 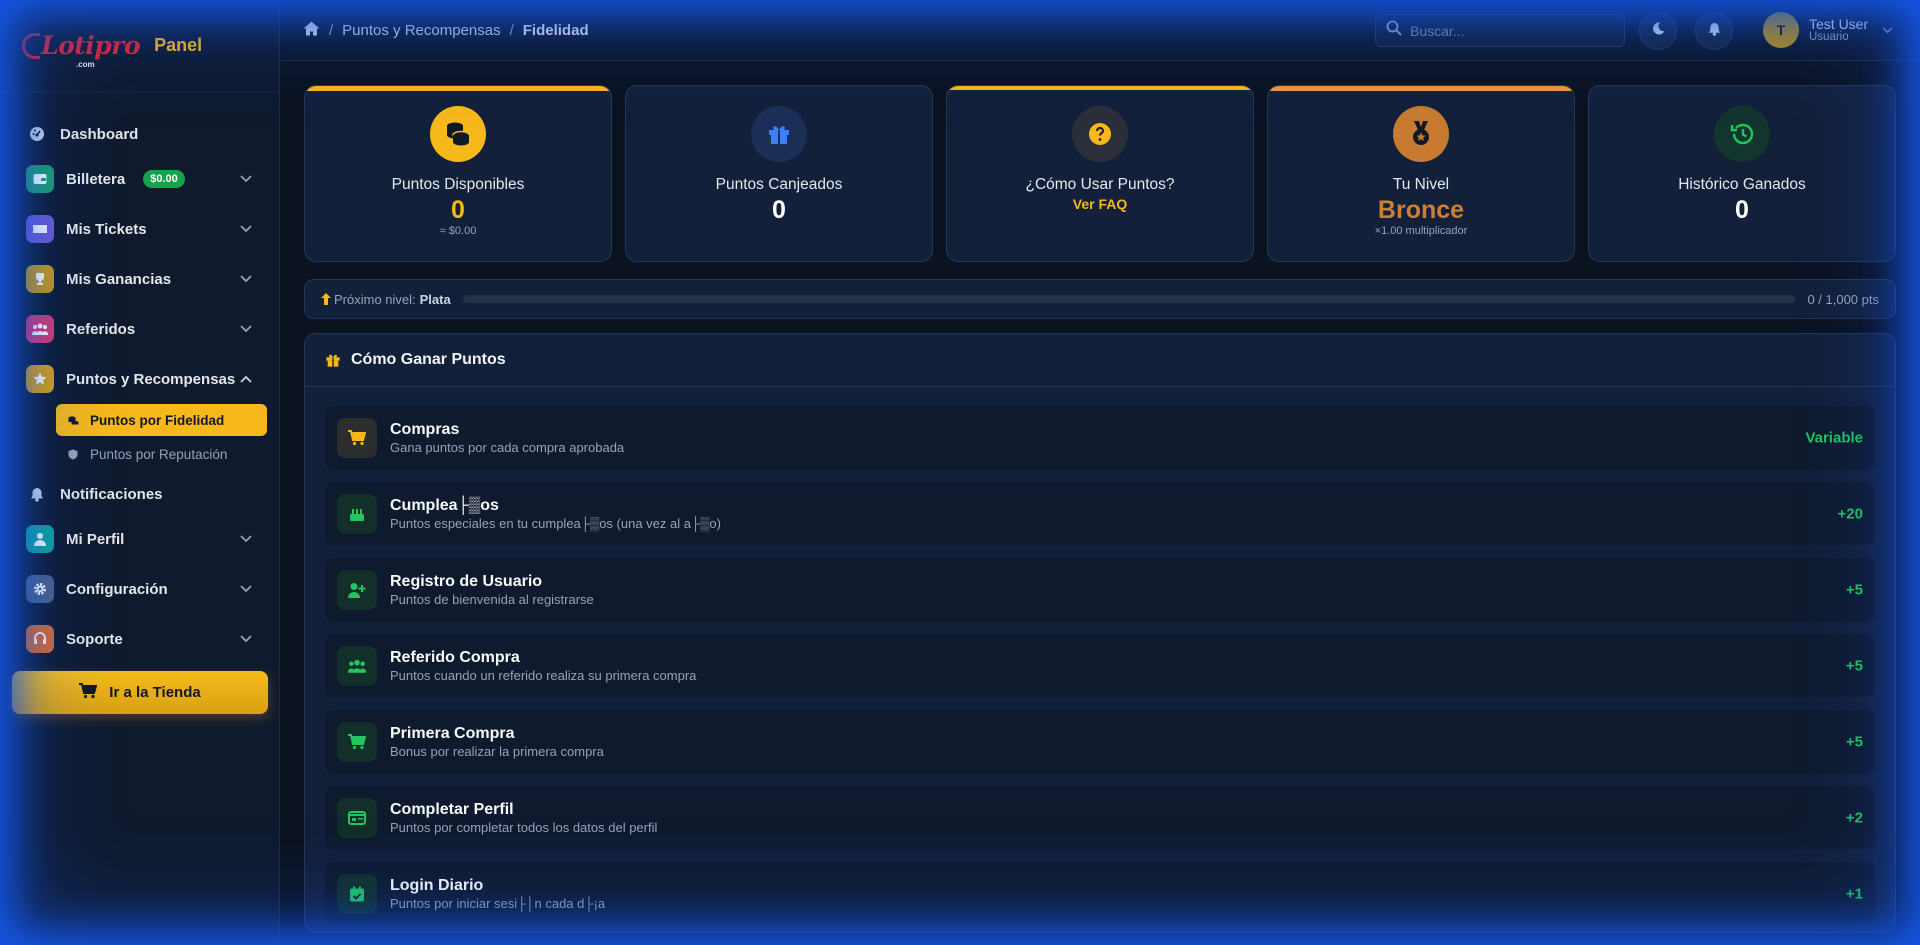 What do you see at coordinates (386, 299) in the screenshot?
I see `next-level-label: Próximo nivel: Plata` at bounding box center [386, 299].